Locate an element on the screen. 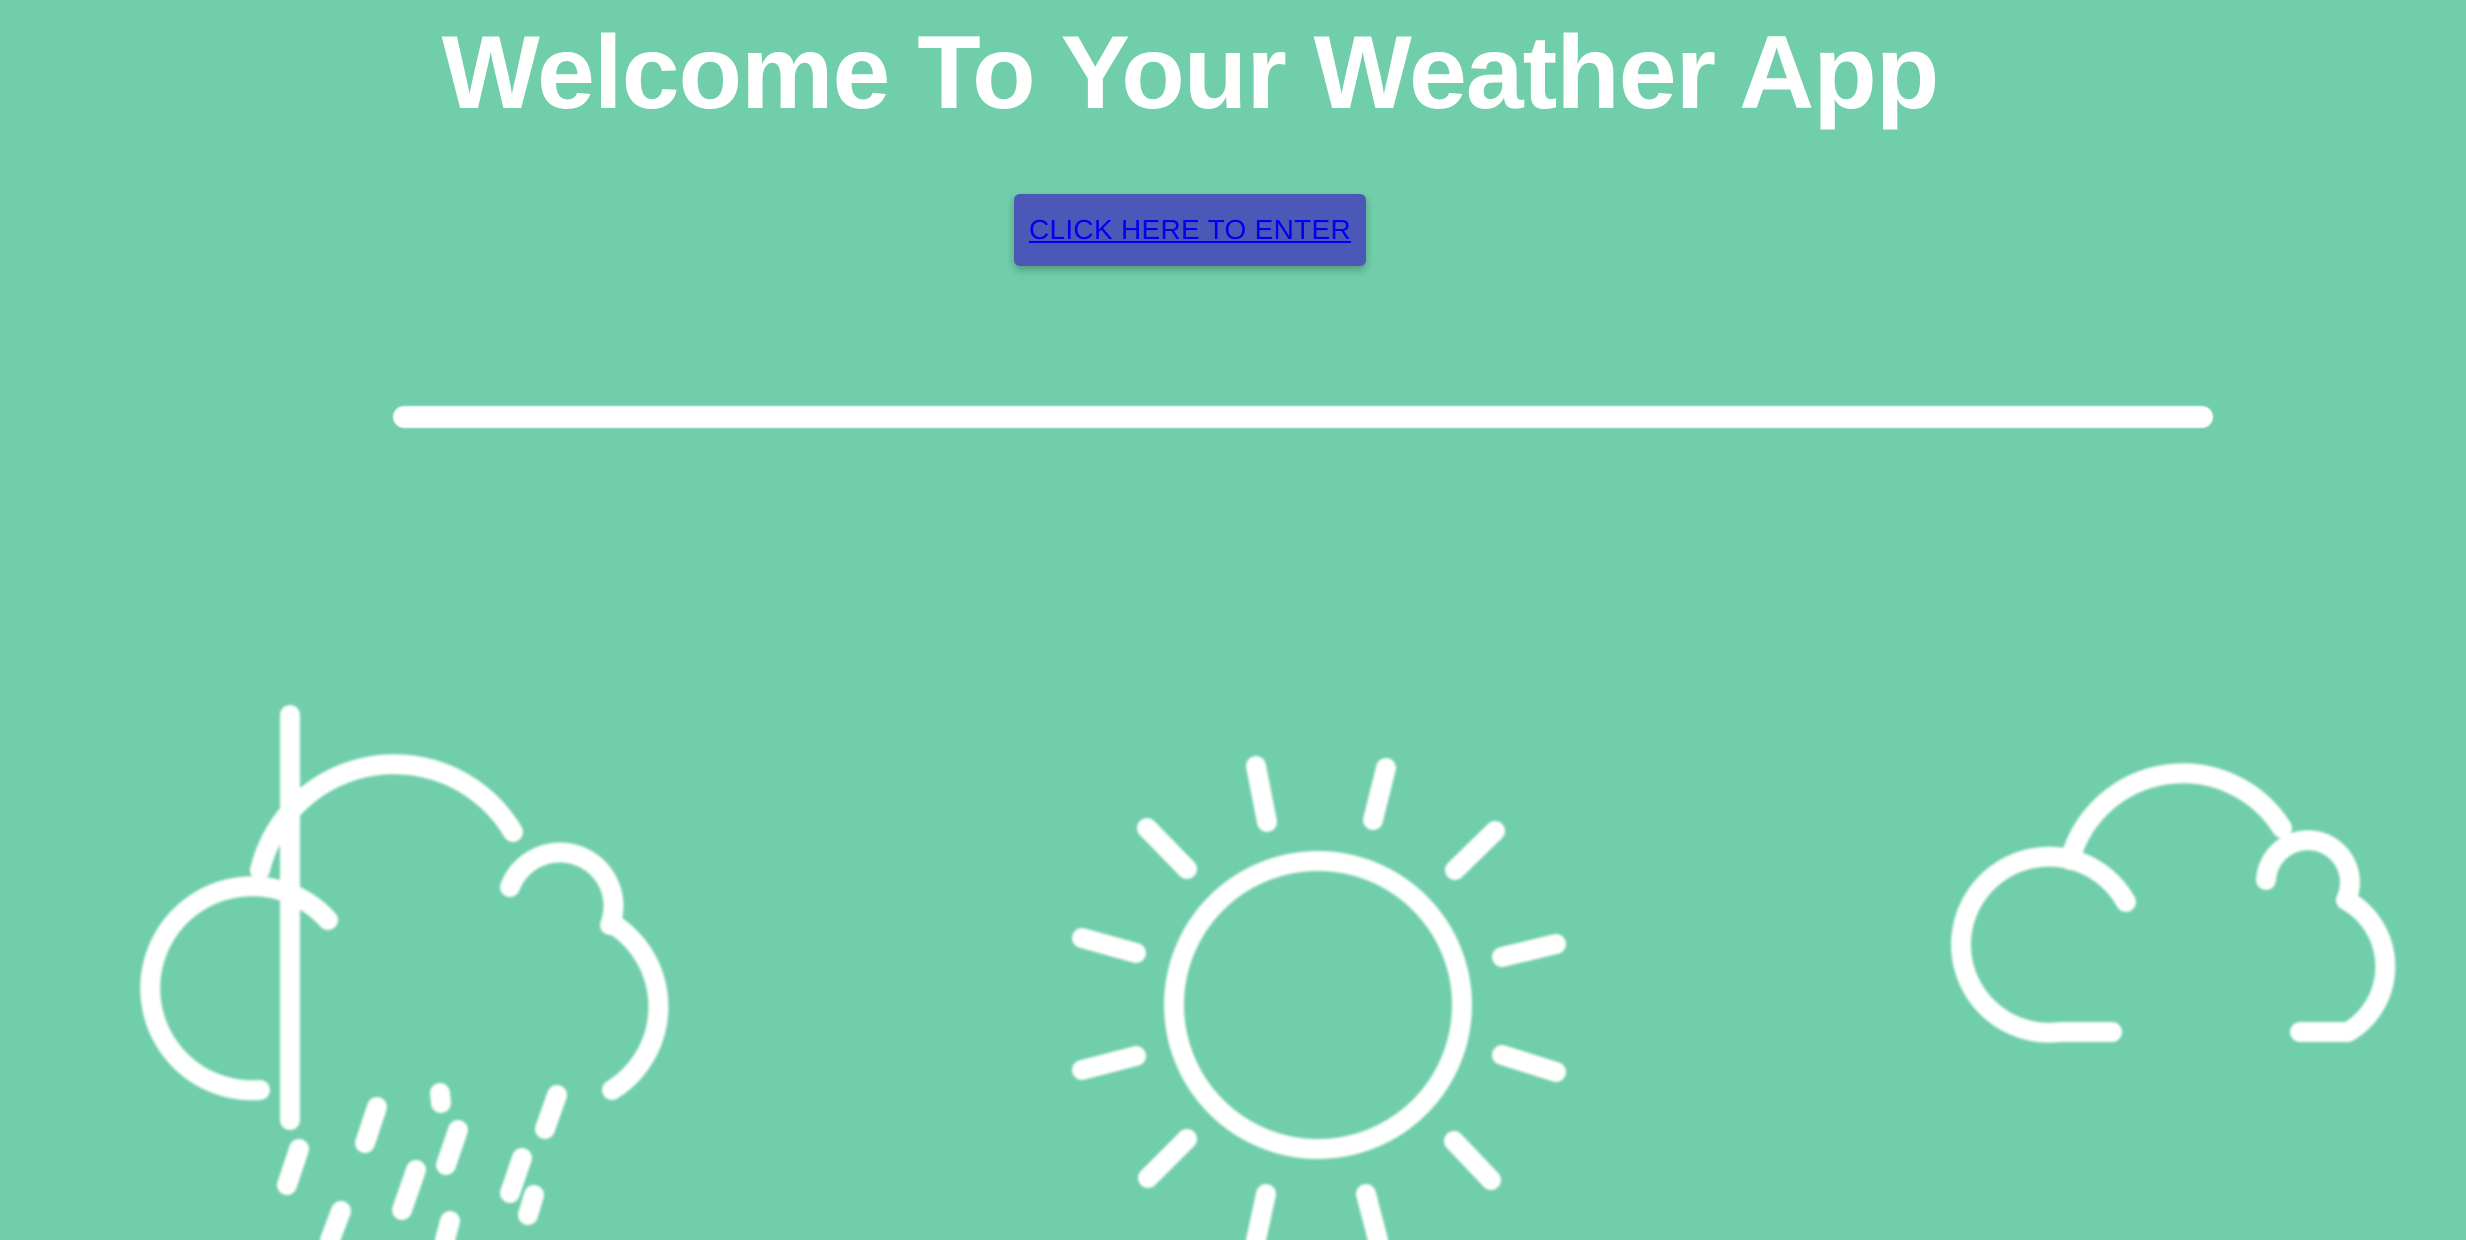 The width and height of the screenshot is (2466, 1240). enter-button: CLICK HERE TO ENTER is located at coordinates (1190, 230).